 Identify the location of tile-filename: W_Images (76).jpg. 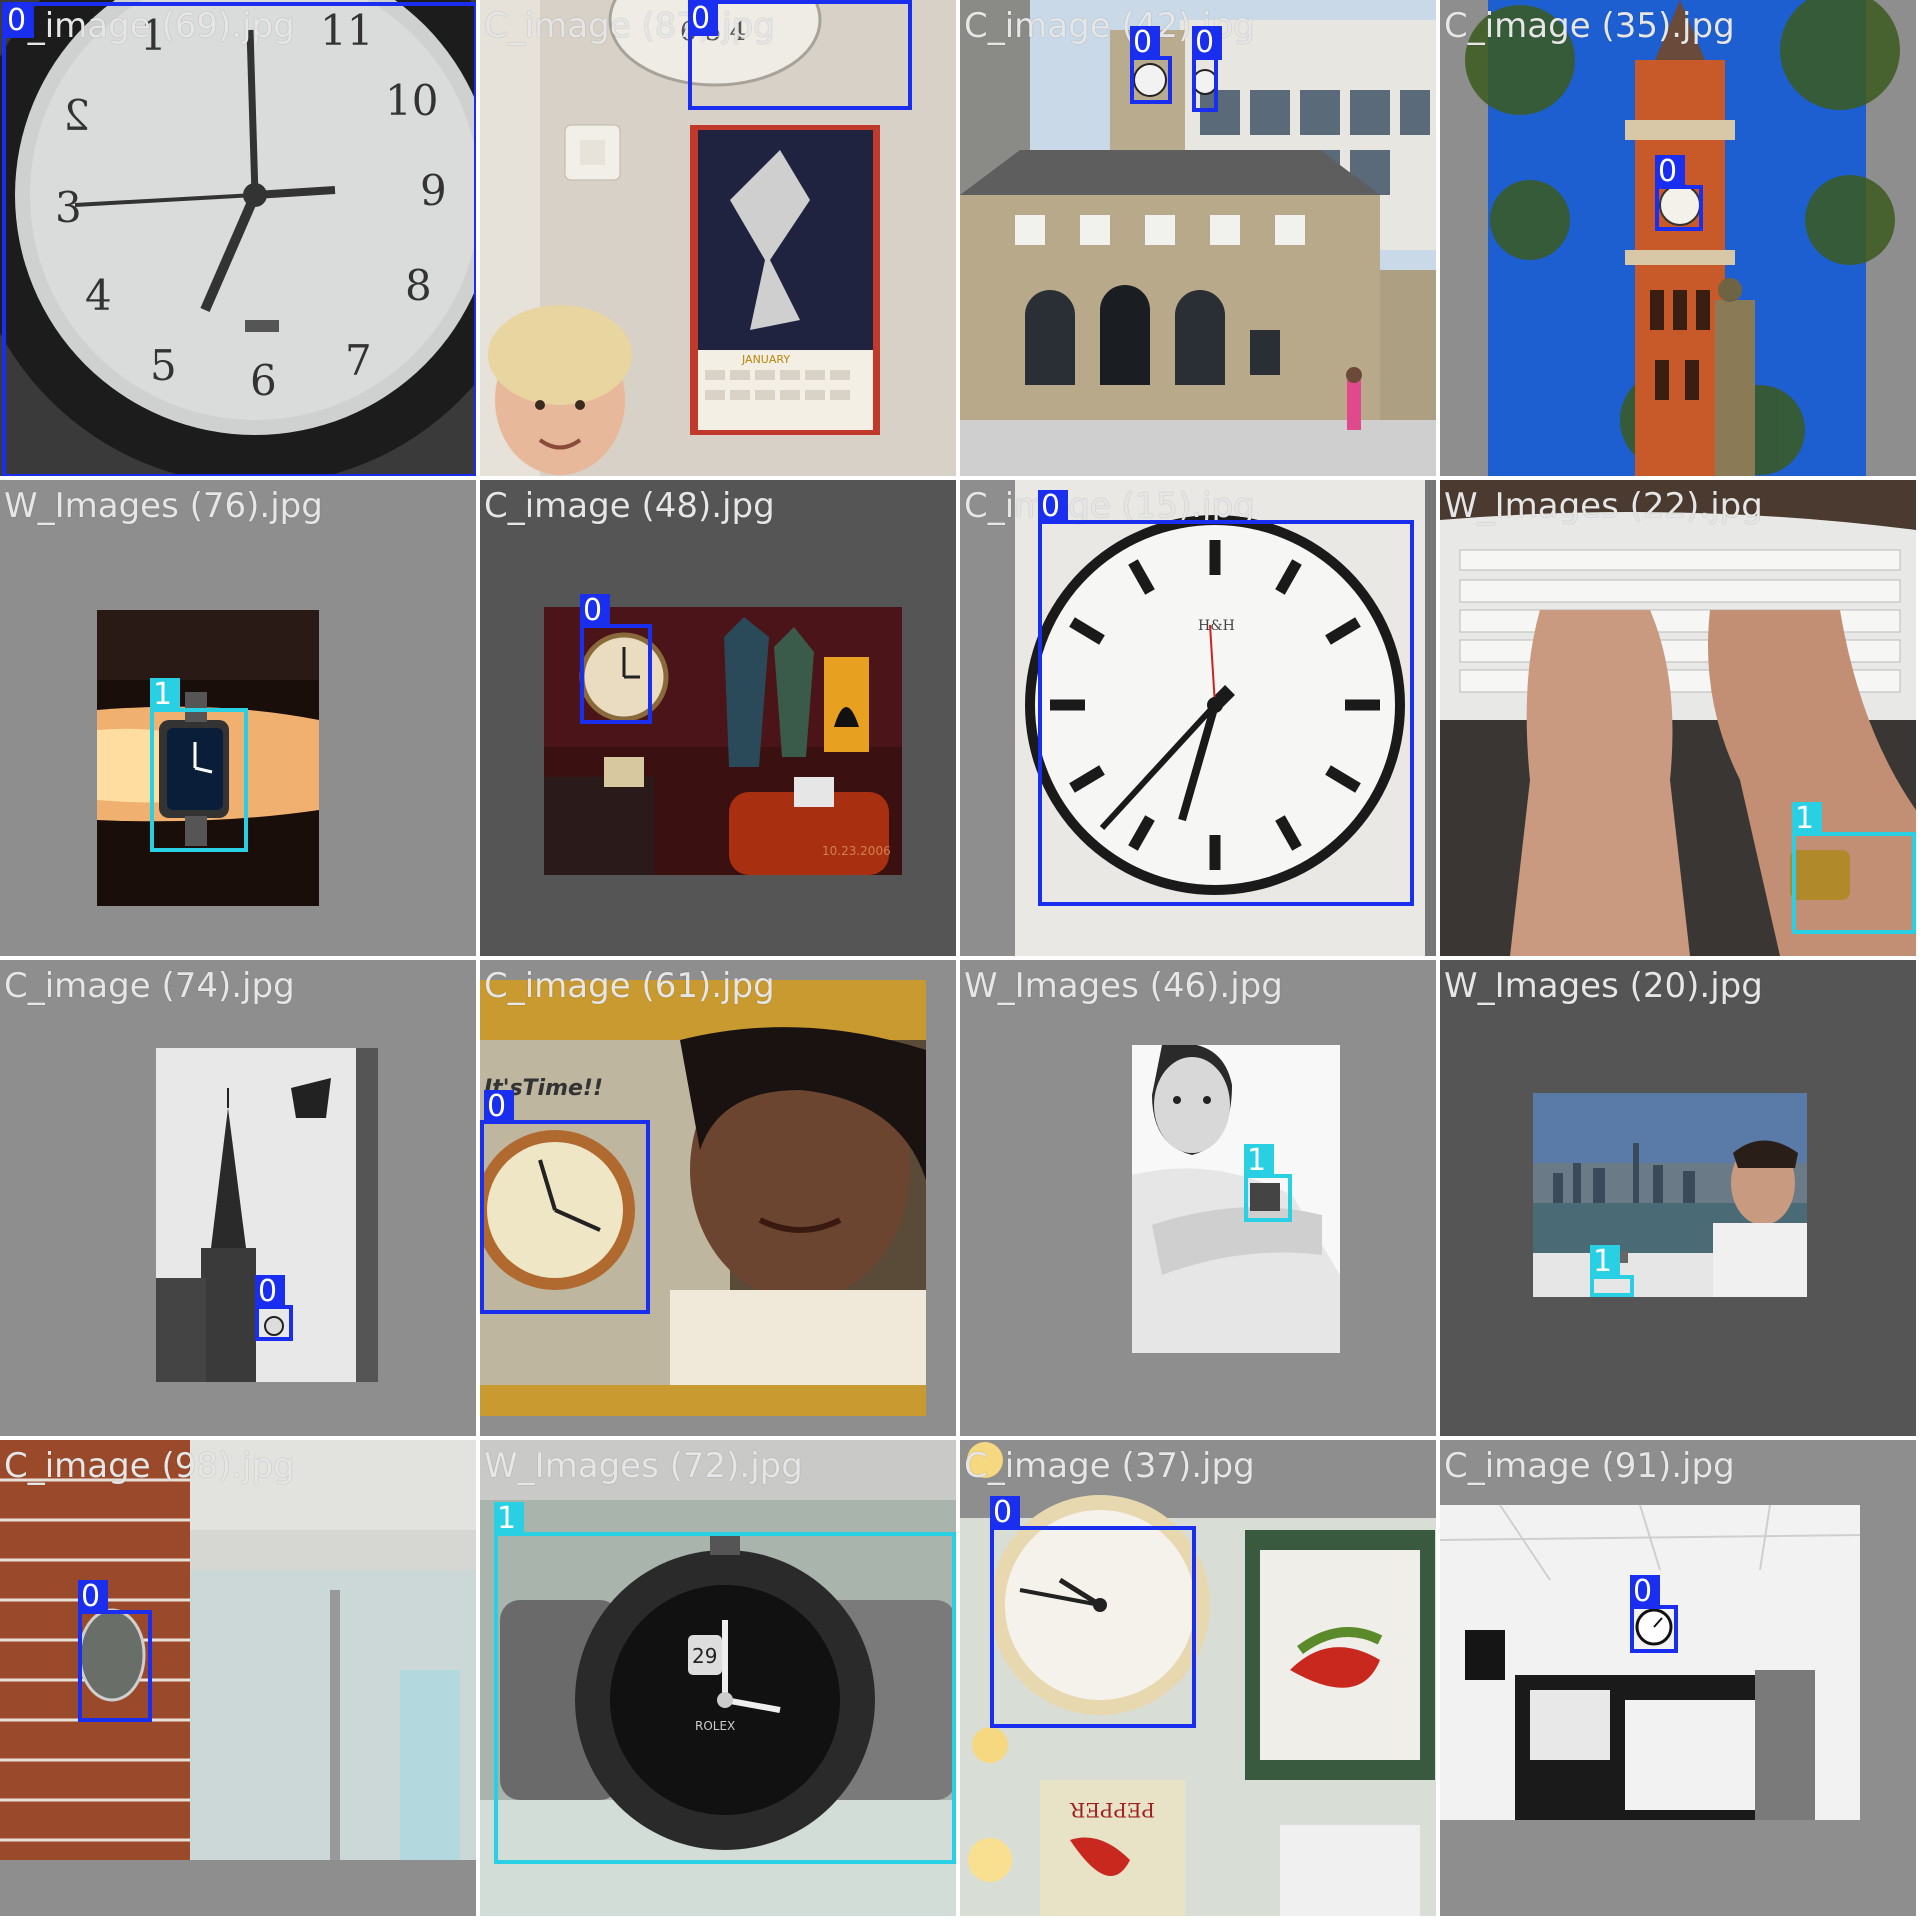
(163, 506).